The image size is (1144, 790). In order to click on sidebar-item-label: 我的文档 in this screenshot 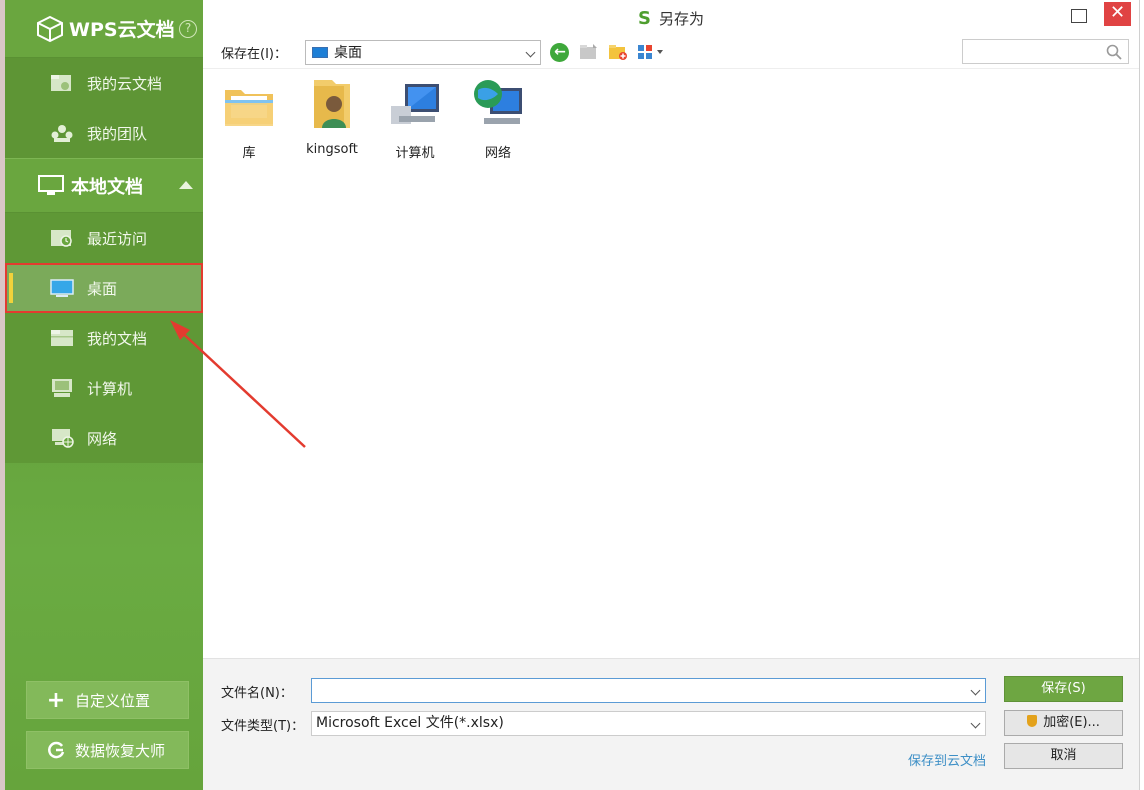, I will do `click(117, 338)`.